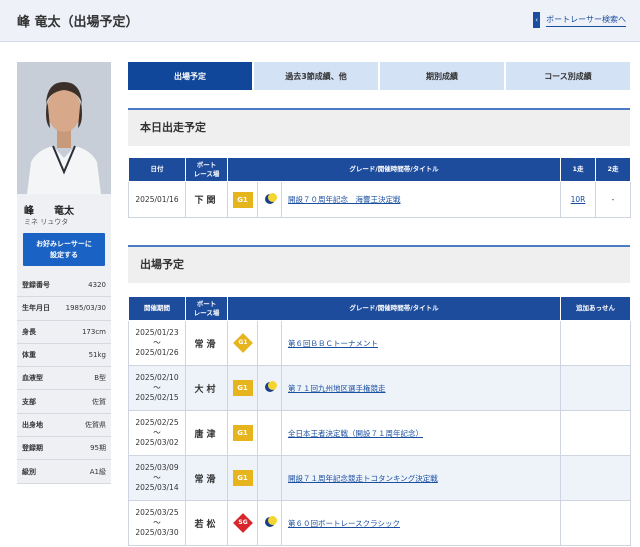 This screenshot has width=640, height=547. Describe the element at coordinates (29, 401) in the screenshot. I see `info-label: 支部` at that location.